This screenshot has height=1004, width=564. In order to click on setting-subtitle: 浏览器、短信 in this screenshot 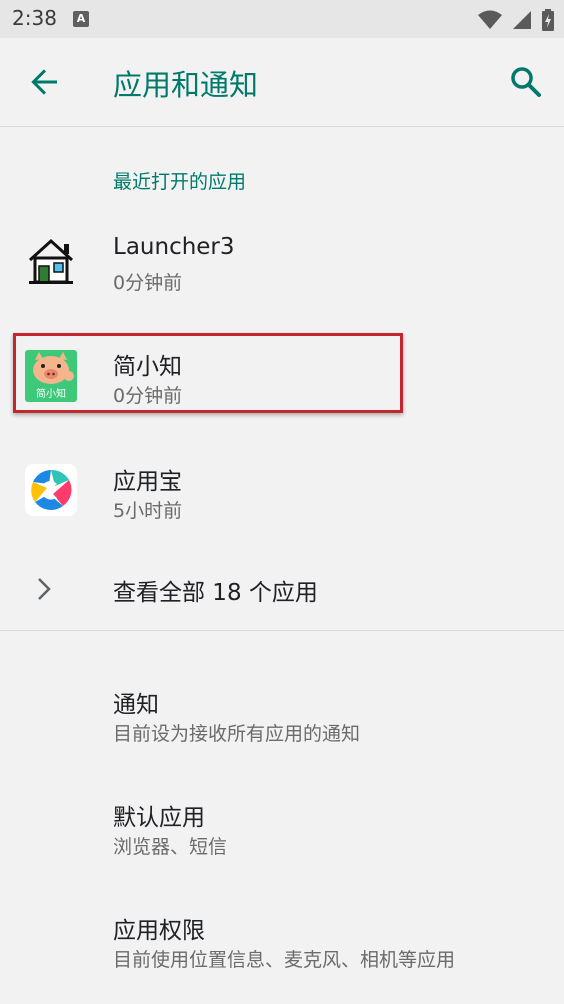, I will do `click(170, 847)`.